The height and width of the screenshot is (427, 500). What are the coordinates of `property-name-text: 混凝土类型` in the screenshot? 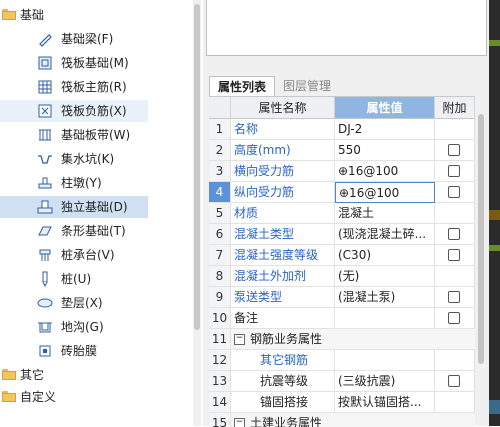 It's located at (264, 234).